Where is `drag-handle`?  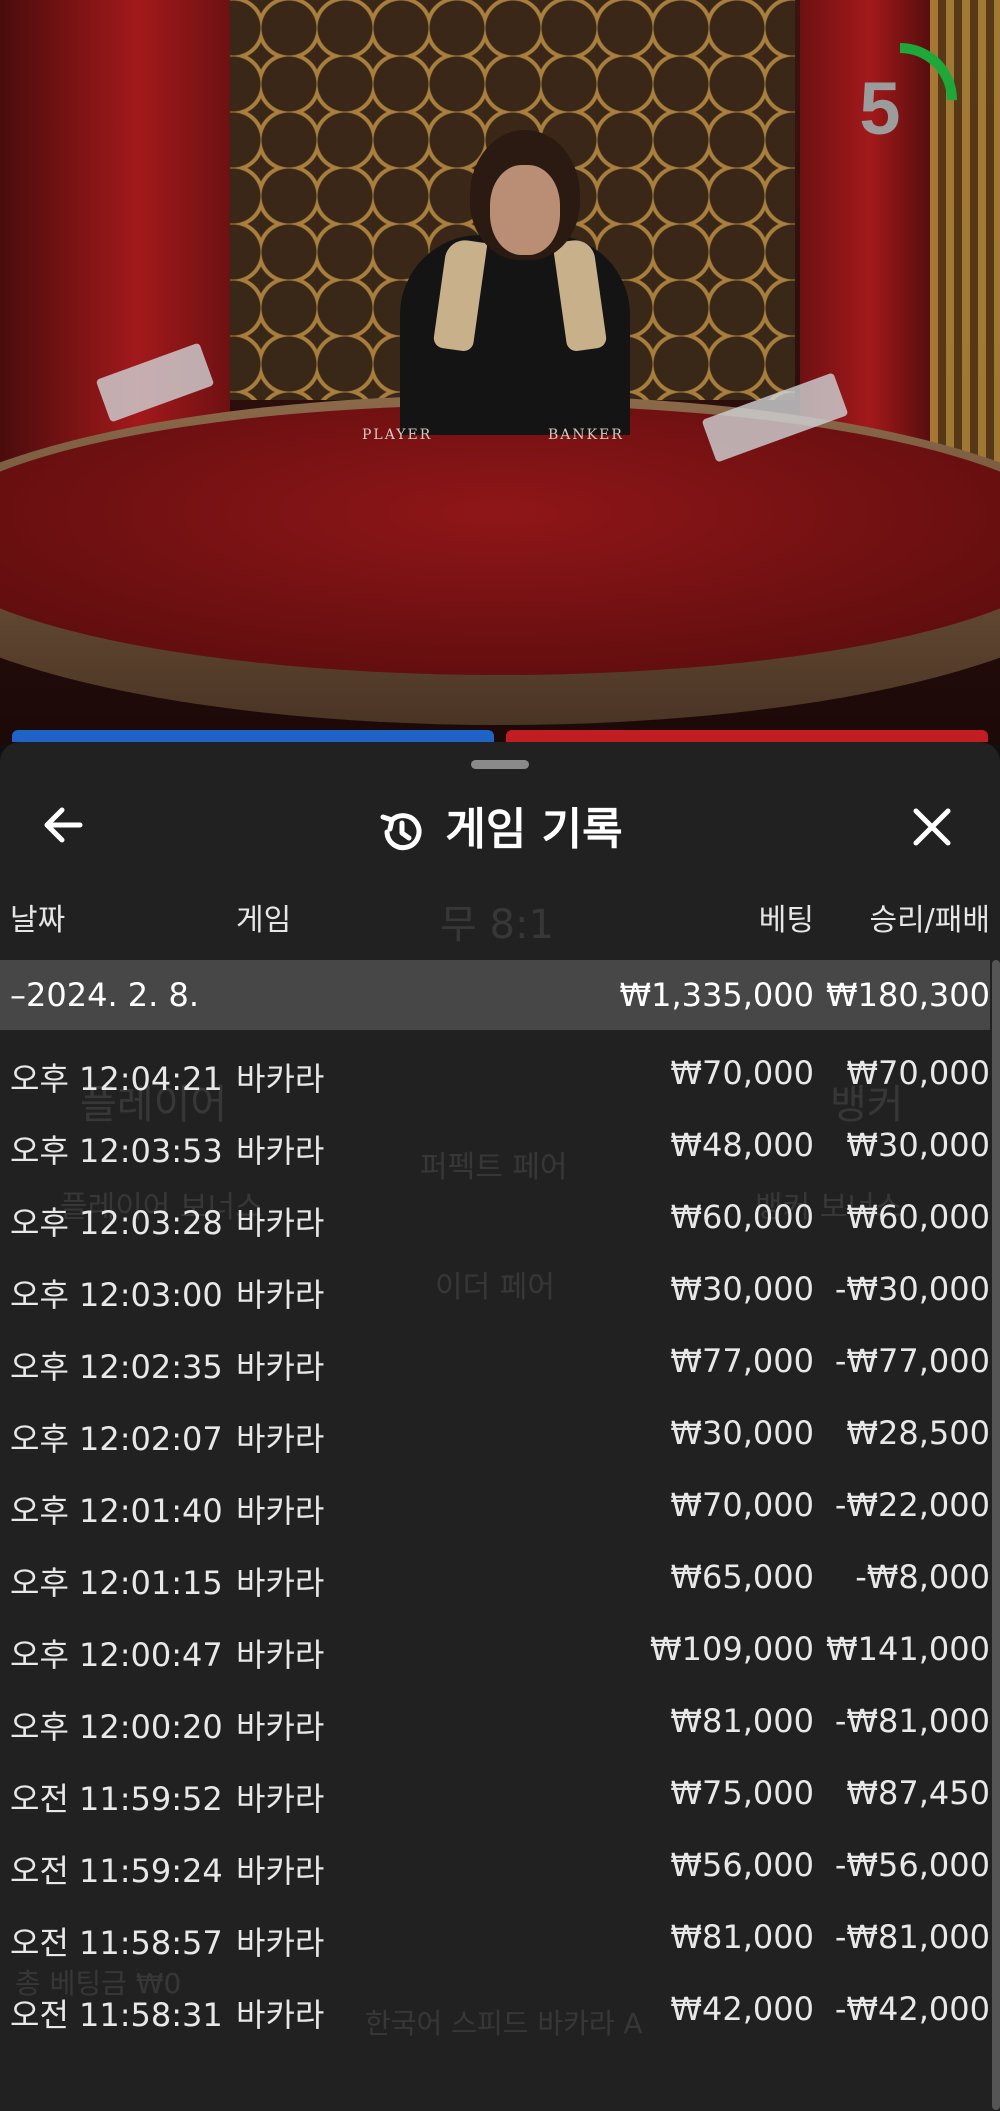
drag-handle is located at coordinates (500, 764).